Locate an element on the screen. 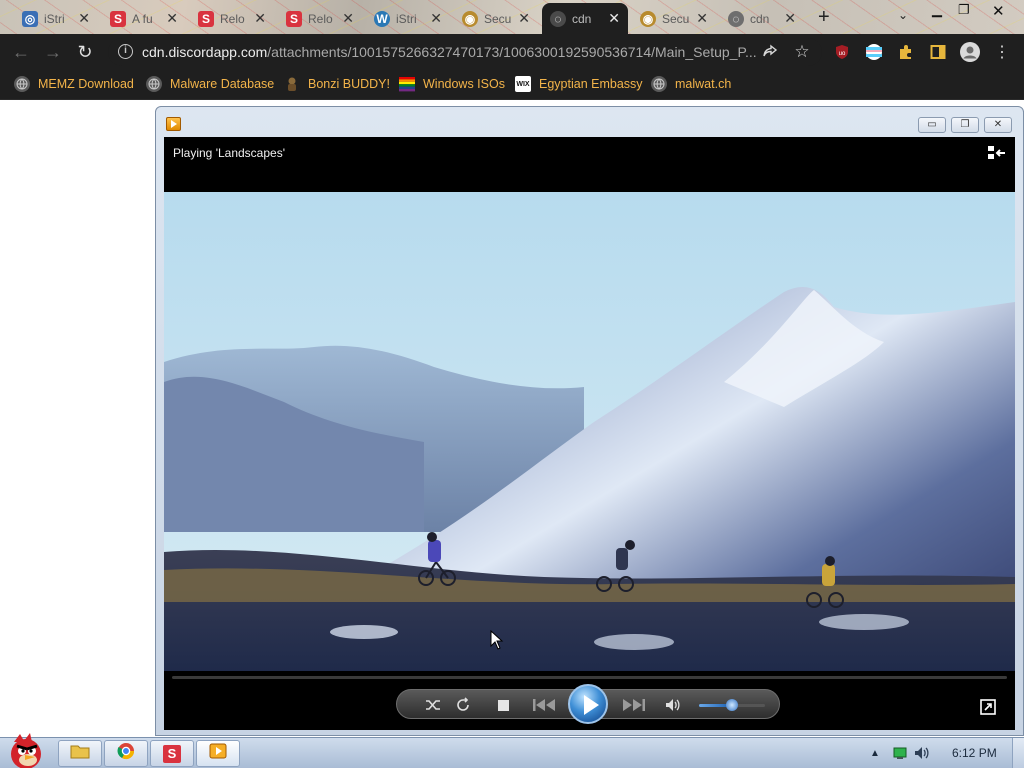 The height and width of the screenshot is (768, 1024). tab-4: W iStri ✕ is located at coordinates (408, 18).